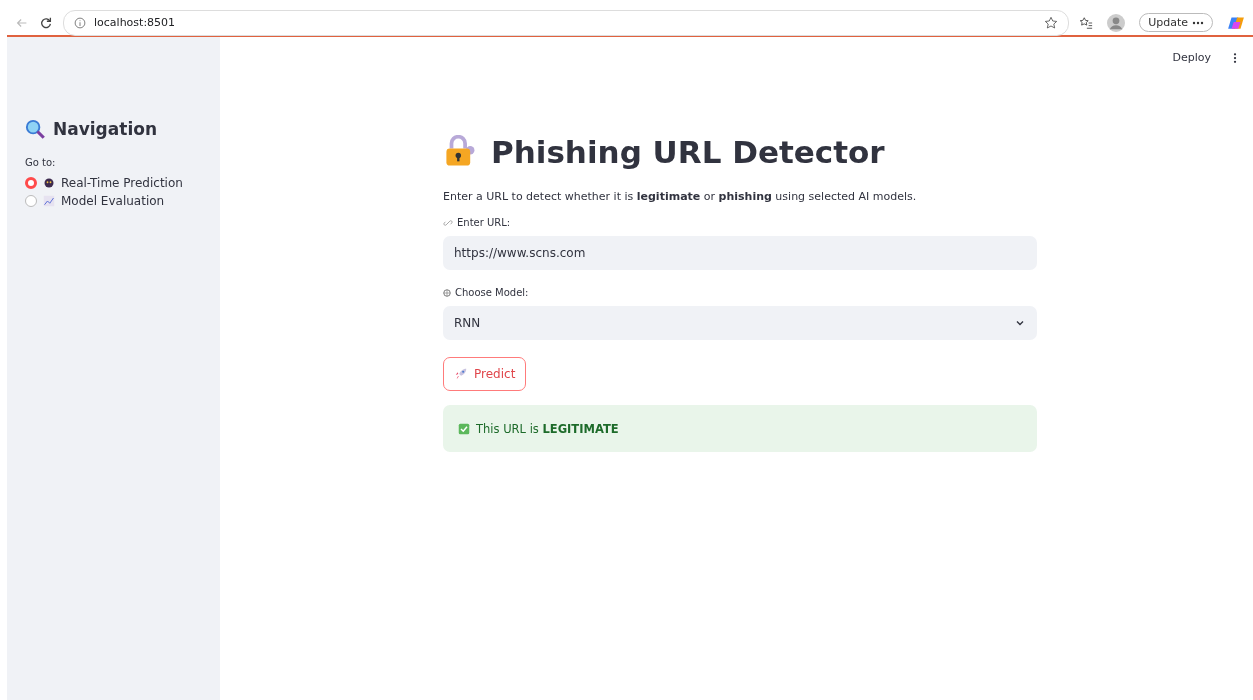 This screenshot has width=1253, height=700. What do you see at coordinates (1086, 22) in the screenshot?
I see `favorites-icon` at bounding box center [1086, 22].